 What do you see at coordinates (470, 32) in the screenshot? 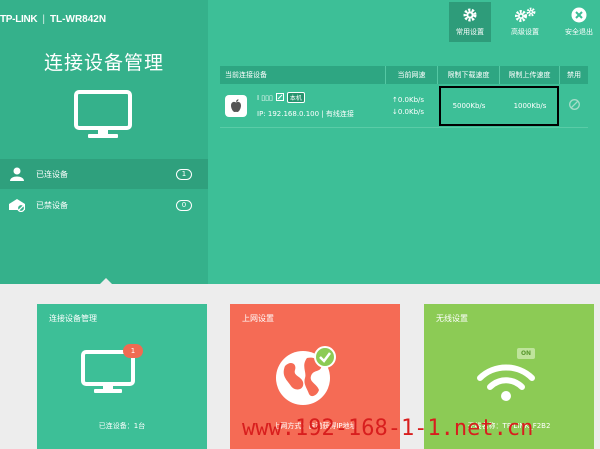
I see `common-settings-label: 常用设置` at bounding box center [470, 32].